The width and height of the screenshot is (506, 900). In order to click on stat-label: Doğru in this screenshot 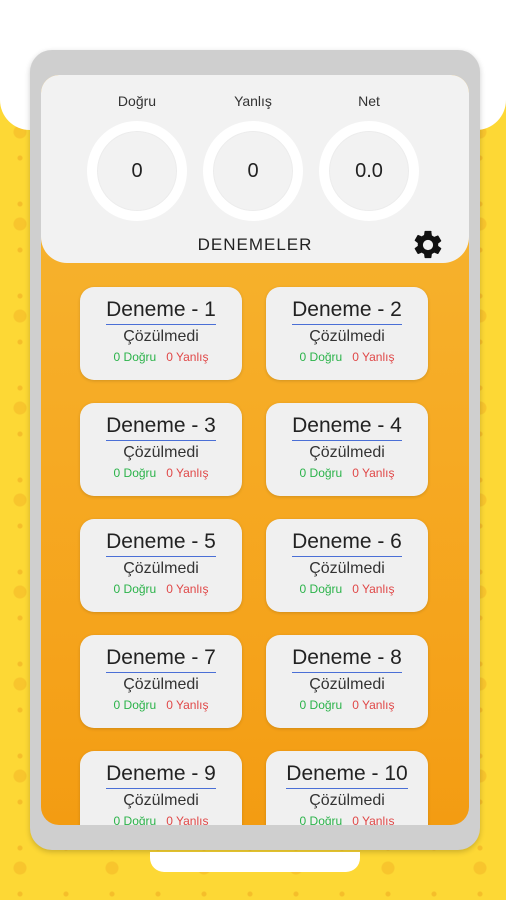, I will do `click(137, 101)`.